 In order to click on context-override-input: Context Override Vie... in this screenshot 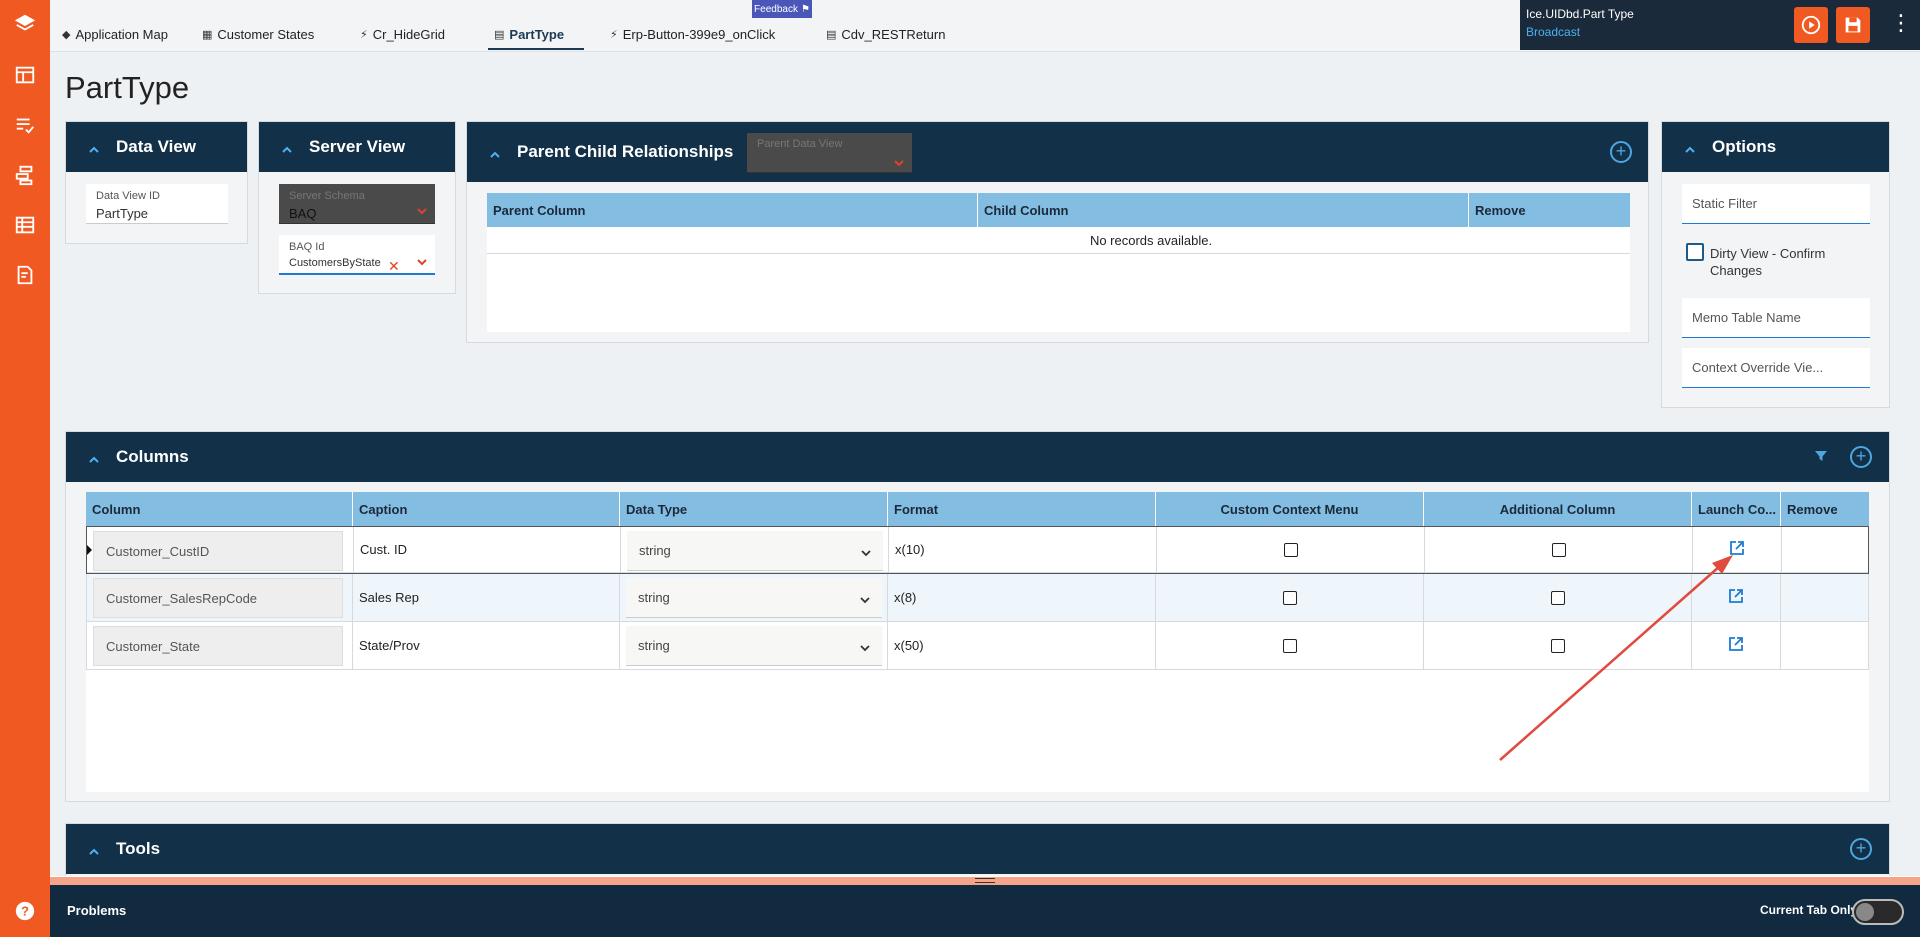, I will do `click(1776, 368)`.